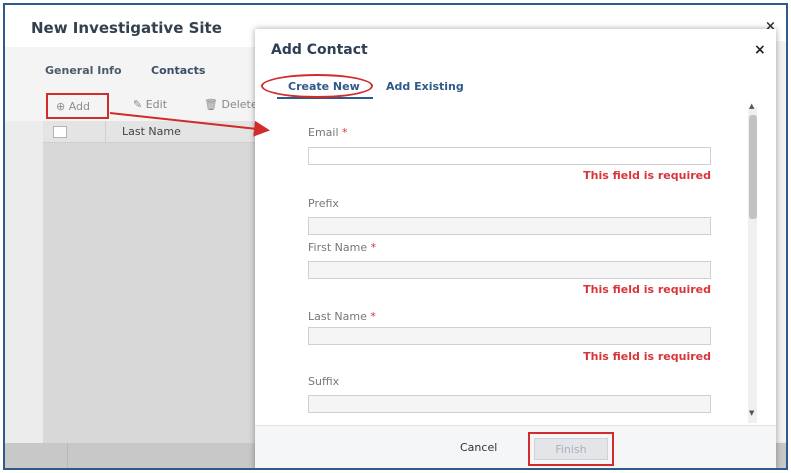 Image resolution: width=791 pixels, height=473 pixels. Describe the element at coordinates (324, 381) in the screenshot. I see `suffix-label: Suffix` at that location.